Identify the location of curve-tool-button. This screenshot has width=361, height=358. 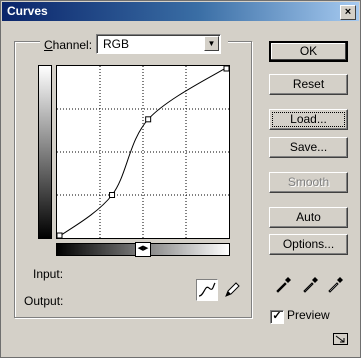
(207, 290).